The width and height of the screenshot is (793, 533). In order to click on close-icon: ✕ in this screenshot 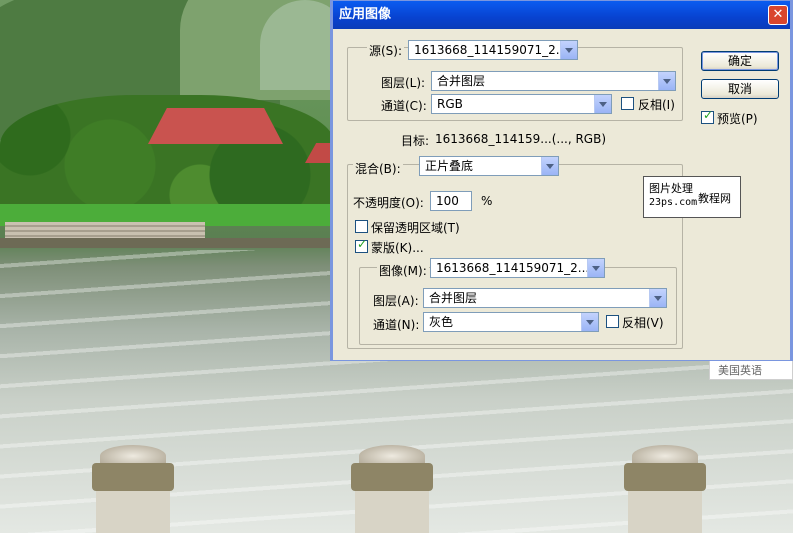, I will do `click(778, 14)`.